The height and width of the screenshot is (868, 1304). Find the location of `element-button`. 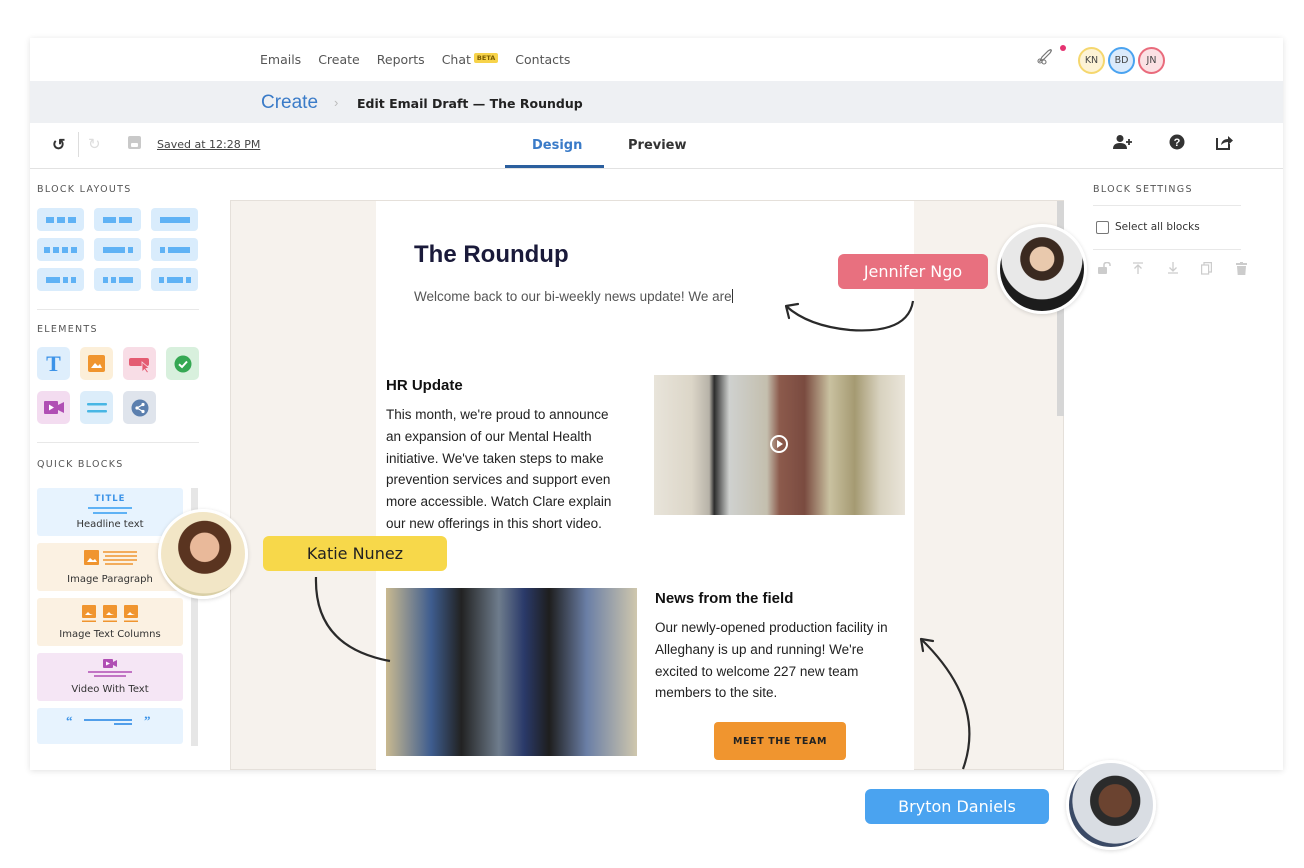

element-button is located at coordinates (139, 363).